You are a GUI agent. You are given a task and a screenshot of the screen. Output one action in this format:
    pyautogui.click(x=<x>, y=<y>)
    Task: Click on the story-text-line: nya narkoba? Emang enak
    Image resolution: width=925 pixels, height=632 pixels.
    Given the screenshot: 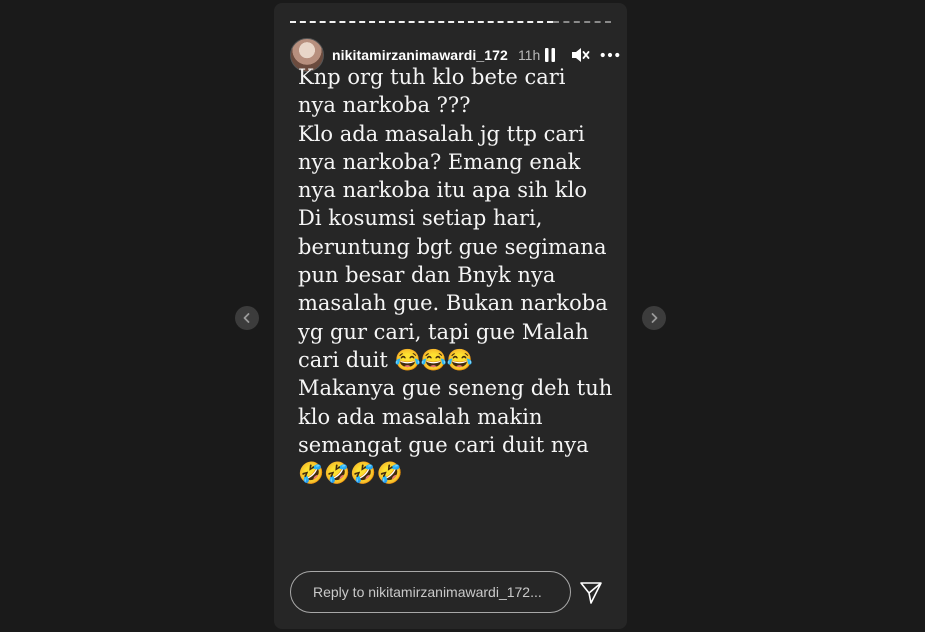 What is the action you would take?
    pyautogui.click(x=439, y=161)
    